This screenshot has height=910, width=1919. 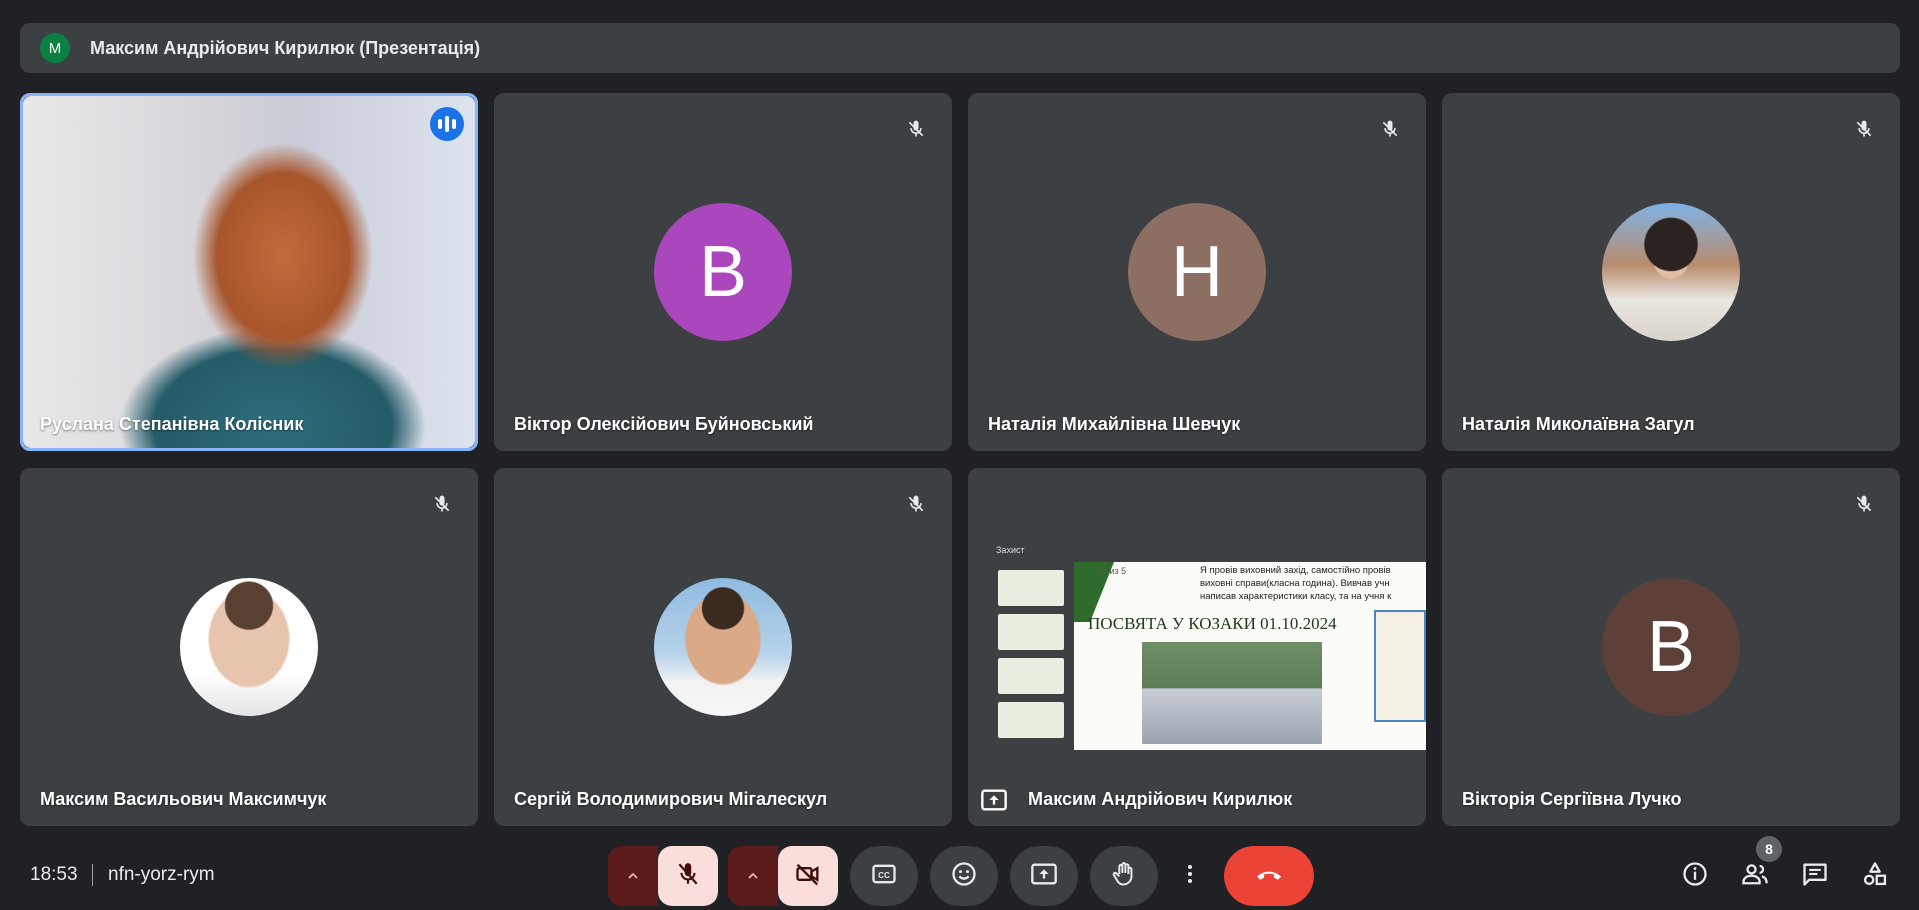 I want to click on chat-icon, so click(x=1815, y=876).